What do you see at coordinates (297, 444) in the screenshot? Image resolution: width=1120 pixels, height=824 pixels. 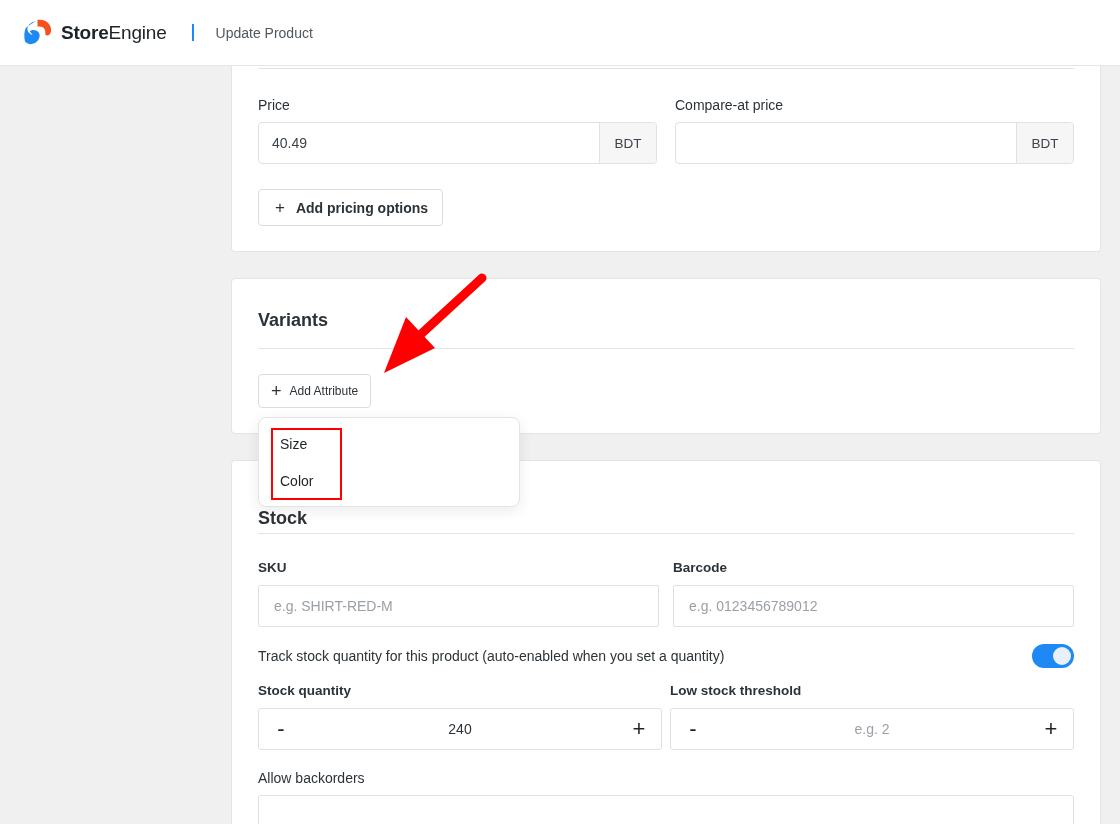 I see `menu-item: Size` at bounding box center [297, 444].